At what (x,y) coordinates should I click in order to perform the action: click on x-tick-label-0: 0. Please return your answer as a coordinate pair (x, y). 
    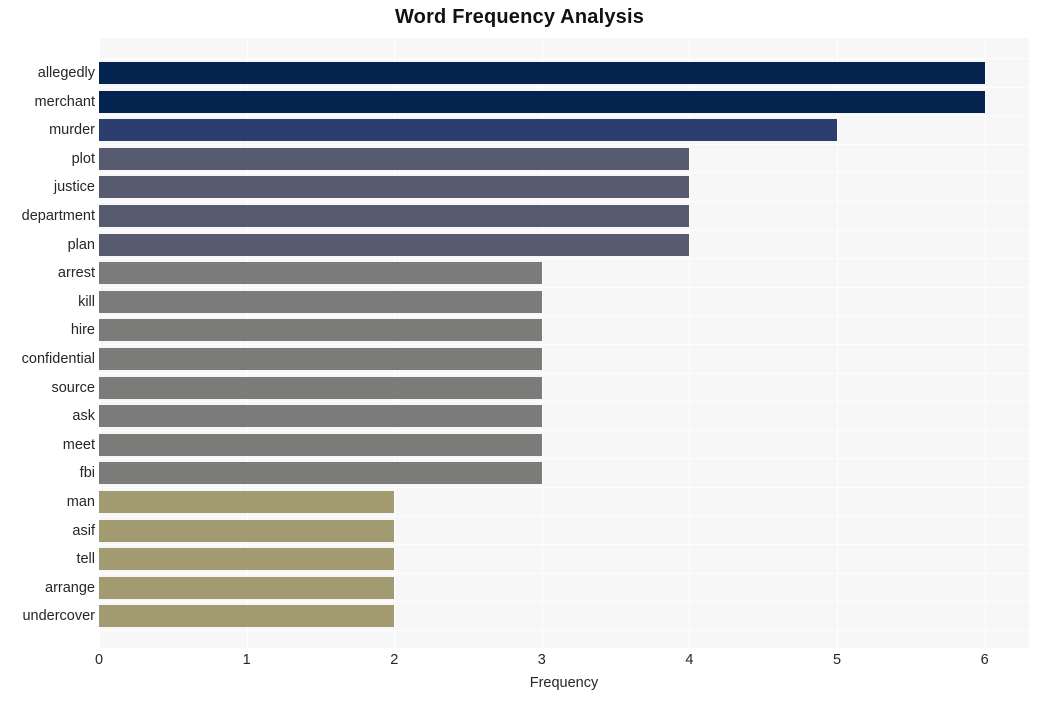
    Looking at the image, I should click on (99, 660).